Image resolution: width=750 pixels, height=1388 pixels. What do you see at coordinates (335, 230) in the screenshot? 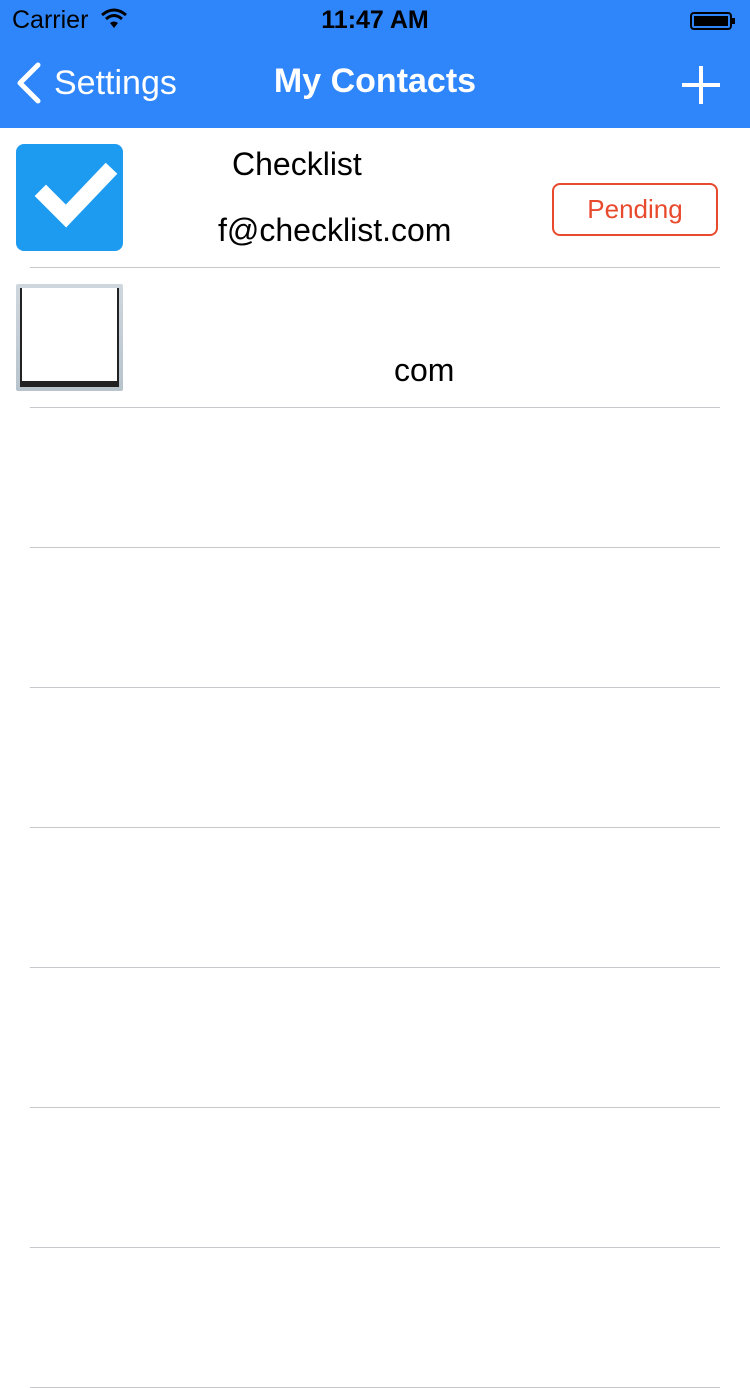
I see `contact-email: f@checklist.com` at bounding box center [335, 230].